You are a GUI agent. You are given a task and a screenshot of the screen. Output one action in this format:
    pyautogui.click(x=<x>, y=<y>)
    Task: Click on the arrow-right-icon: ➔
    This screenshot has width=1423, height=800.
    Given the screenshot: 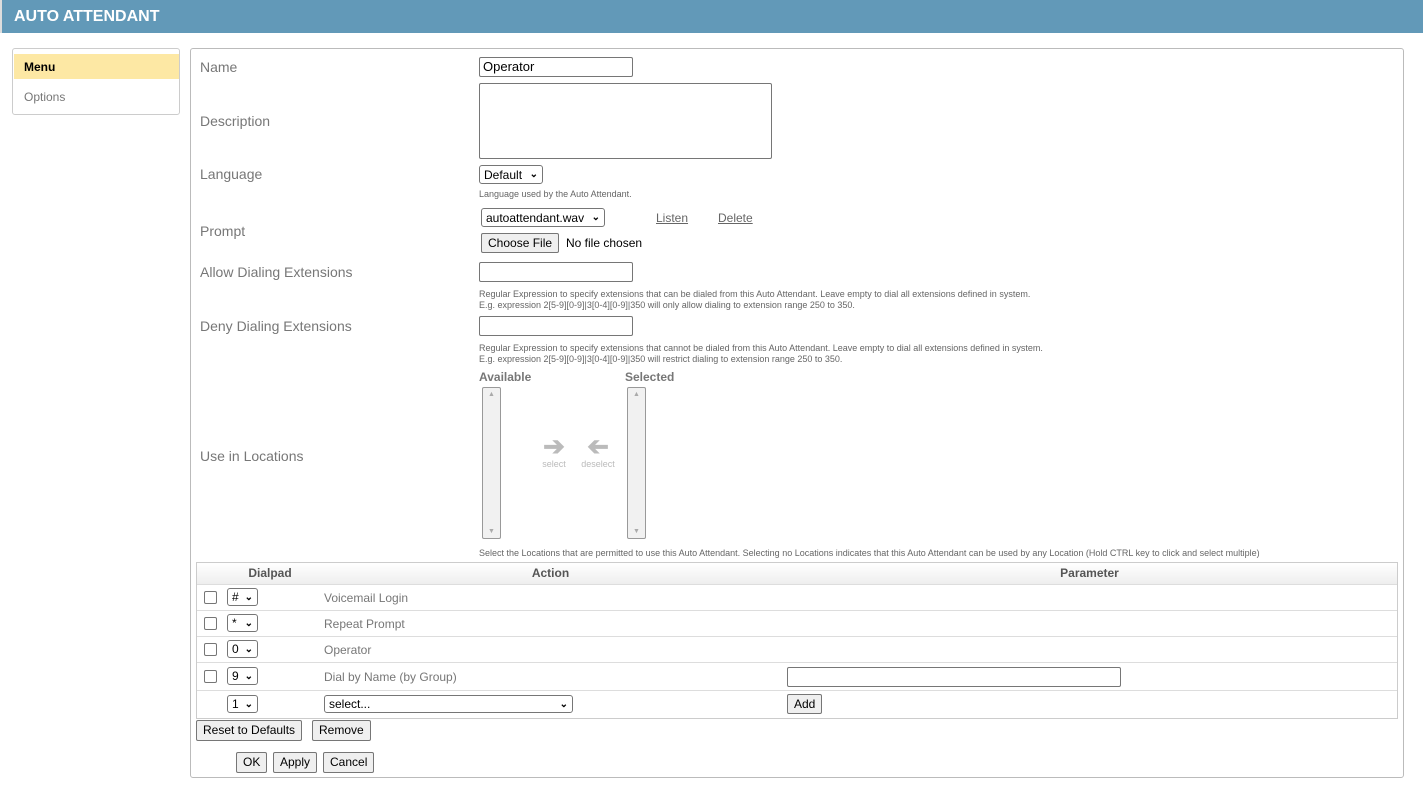 What is the action you would take?
    pyautogui.click(x=554, y=446)
    